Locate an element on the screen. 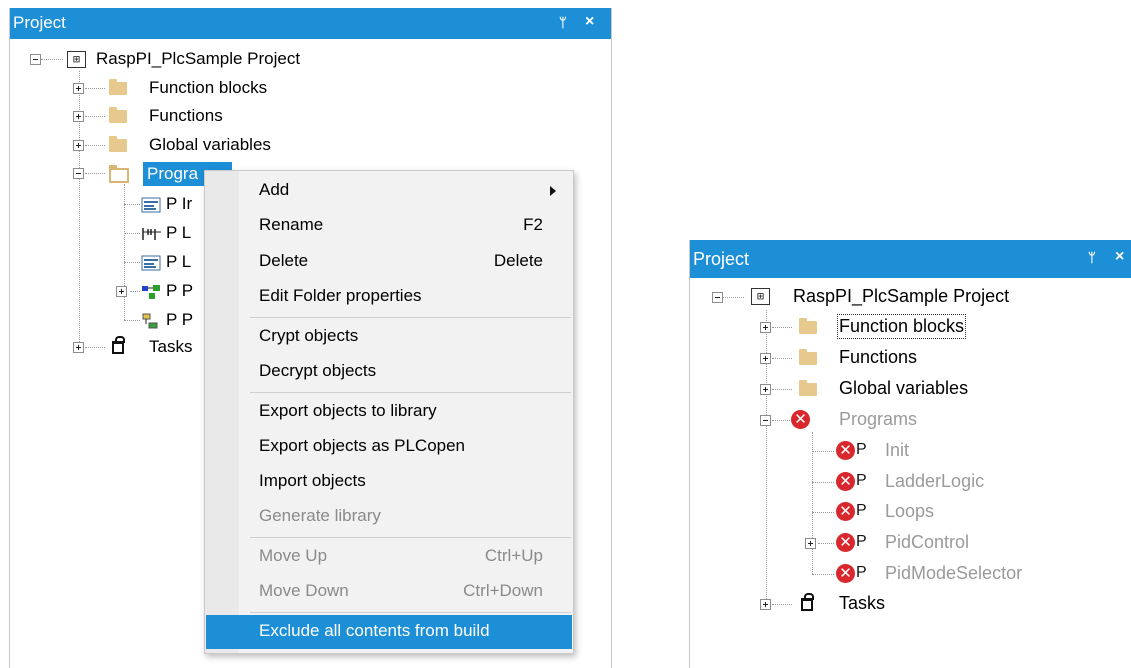  menu-item-shortcut: F2 is located at coordinates (533, 224).